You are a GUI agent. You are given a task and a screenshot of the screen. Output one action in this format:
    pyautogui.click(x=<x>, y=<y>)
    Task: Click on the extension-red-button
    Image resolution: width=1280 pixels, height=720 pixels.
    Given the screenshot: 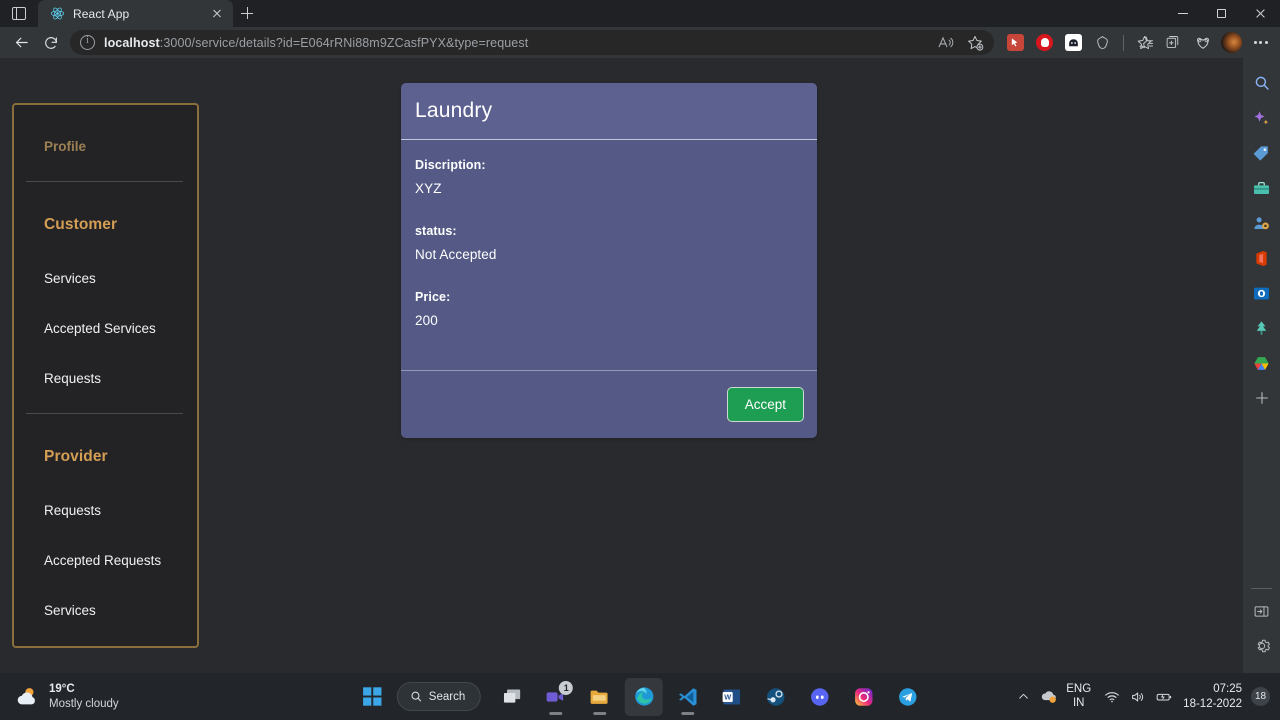 What is the action you would take?
    pyautogui.click(x=1015, y=42)
    